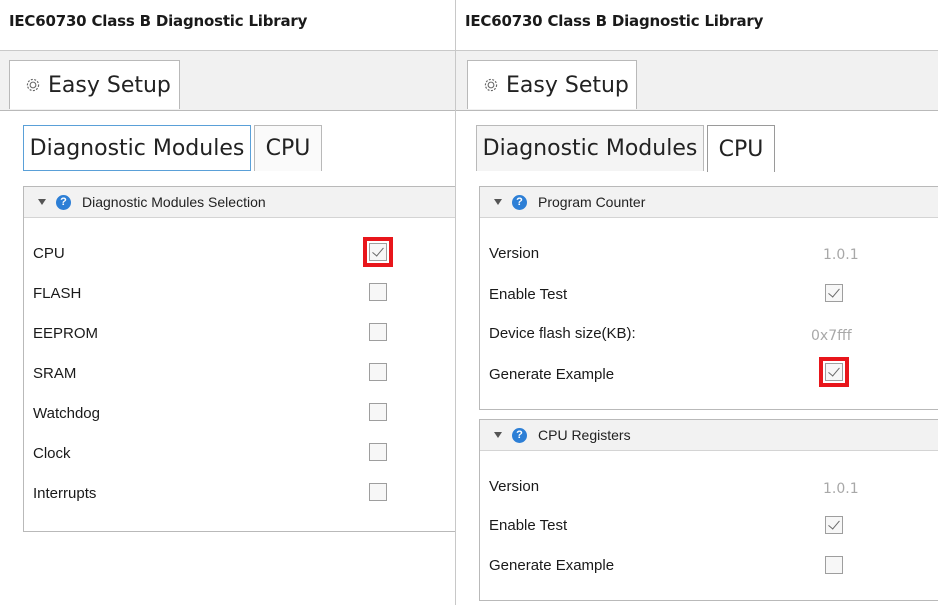  Describe the element at coordinates (378, 412) in the screenshot. I see `module-checkbox-watchdog` at that location.